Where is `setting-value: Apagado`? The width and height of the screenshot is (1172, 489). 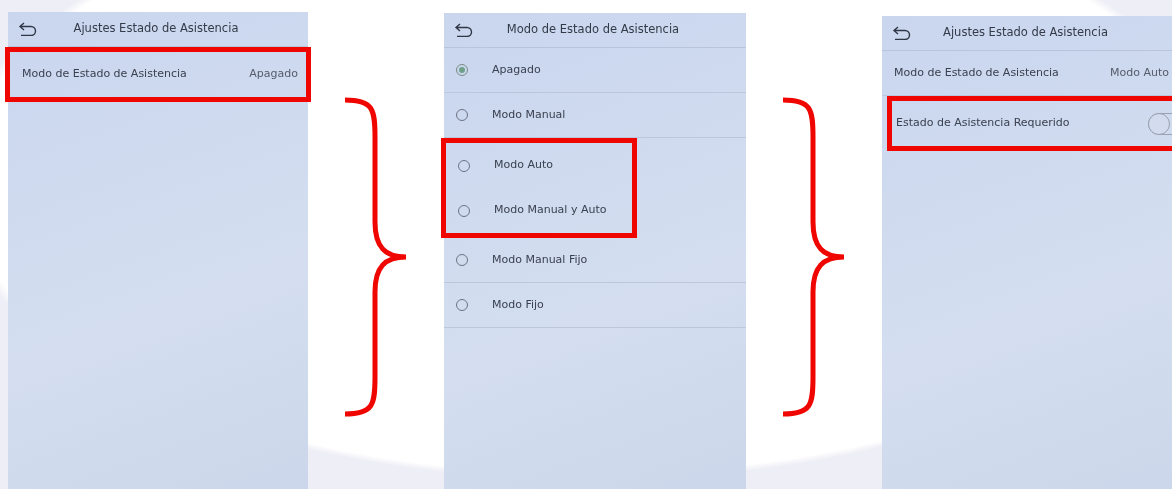 setting-value: Apagado is located at coordinates (273, 74).